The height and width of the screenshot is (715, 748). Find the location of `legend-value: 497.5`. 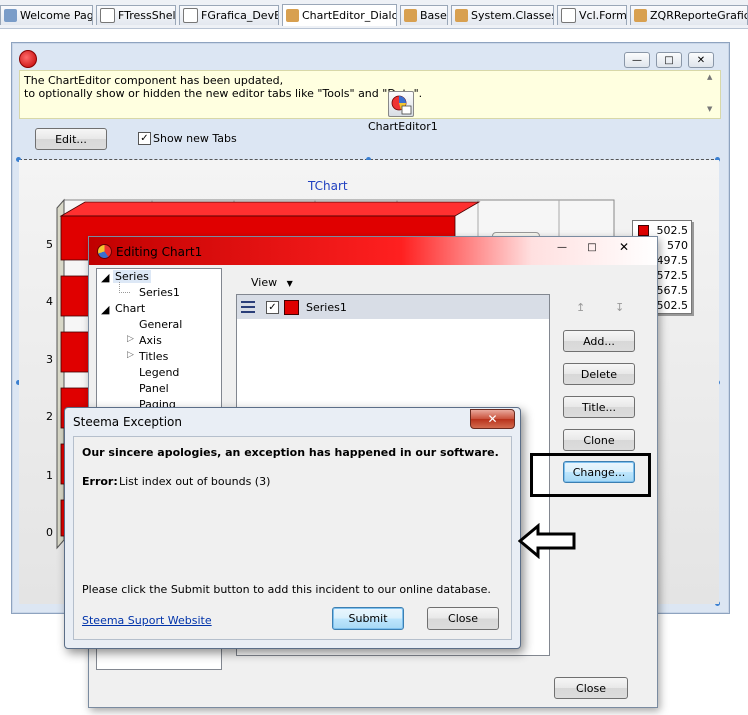

legend-value: 497.5 is located at coordinates (672, 260).